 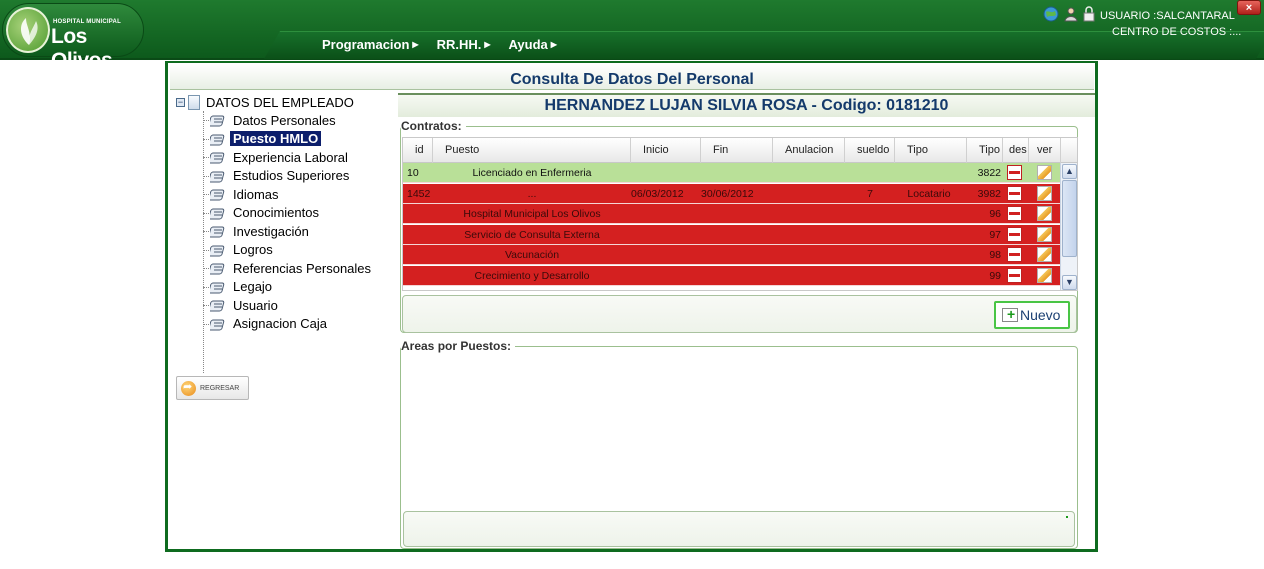 I want to click on menu-programacion: Programacion ▶, so click(x=370, y=44).